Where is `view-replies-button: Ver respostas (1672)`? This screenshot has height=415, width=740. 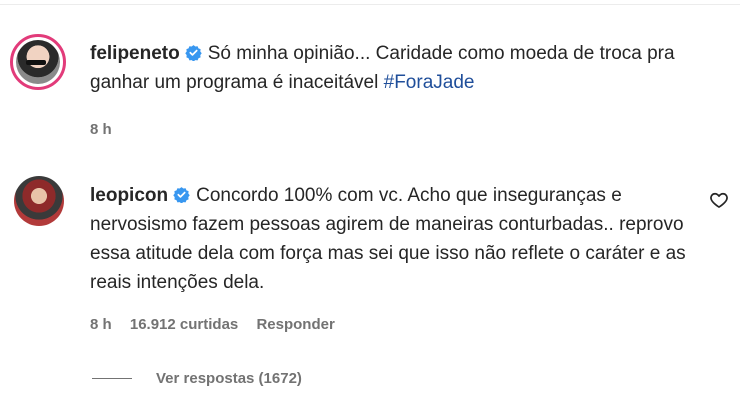
view-replies-button: Ver respostas (1672) is located at coordinates (197, 378).